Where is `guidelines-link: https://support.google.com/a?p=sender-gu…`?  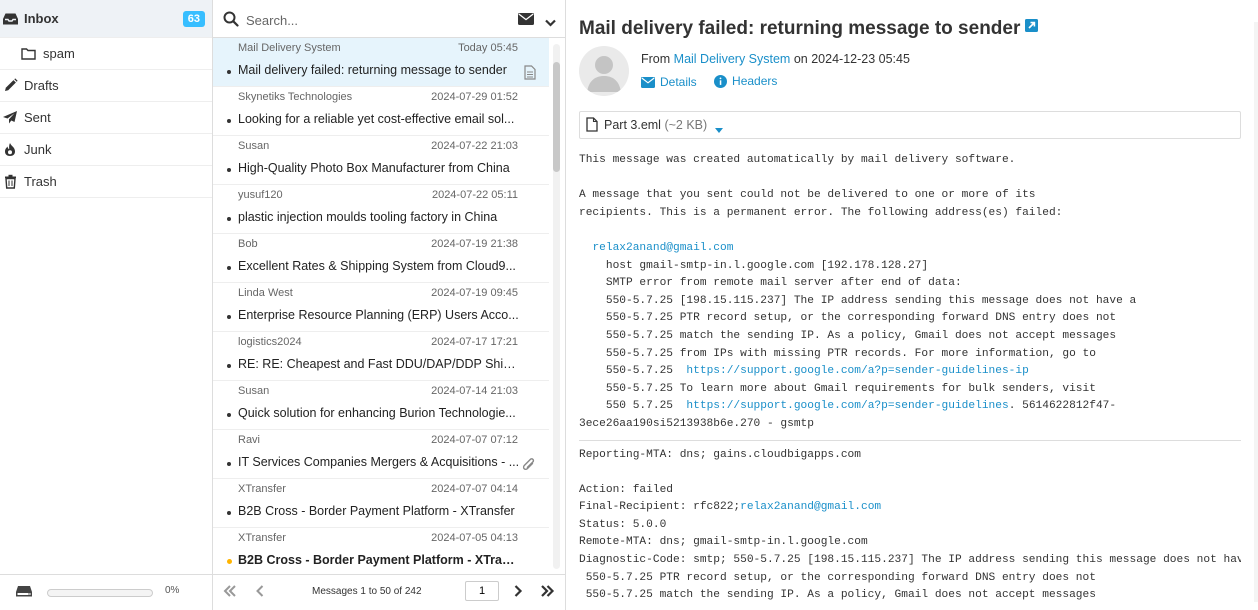 guidelines-link: https://support.google.com/a?p=sender-gu… is located at coordinates (847, 406).